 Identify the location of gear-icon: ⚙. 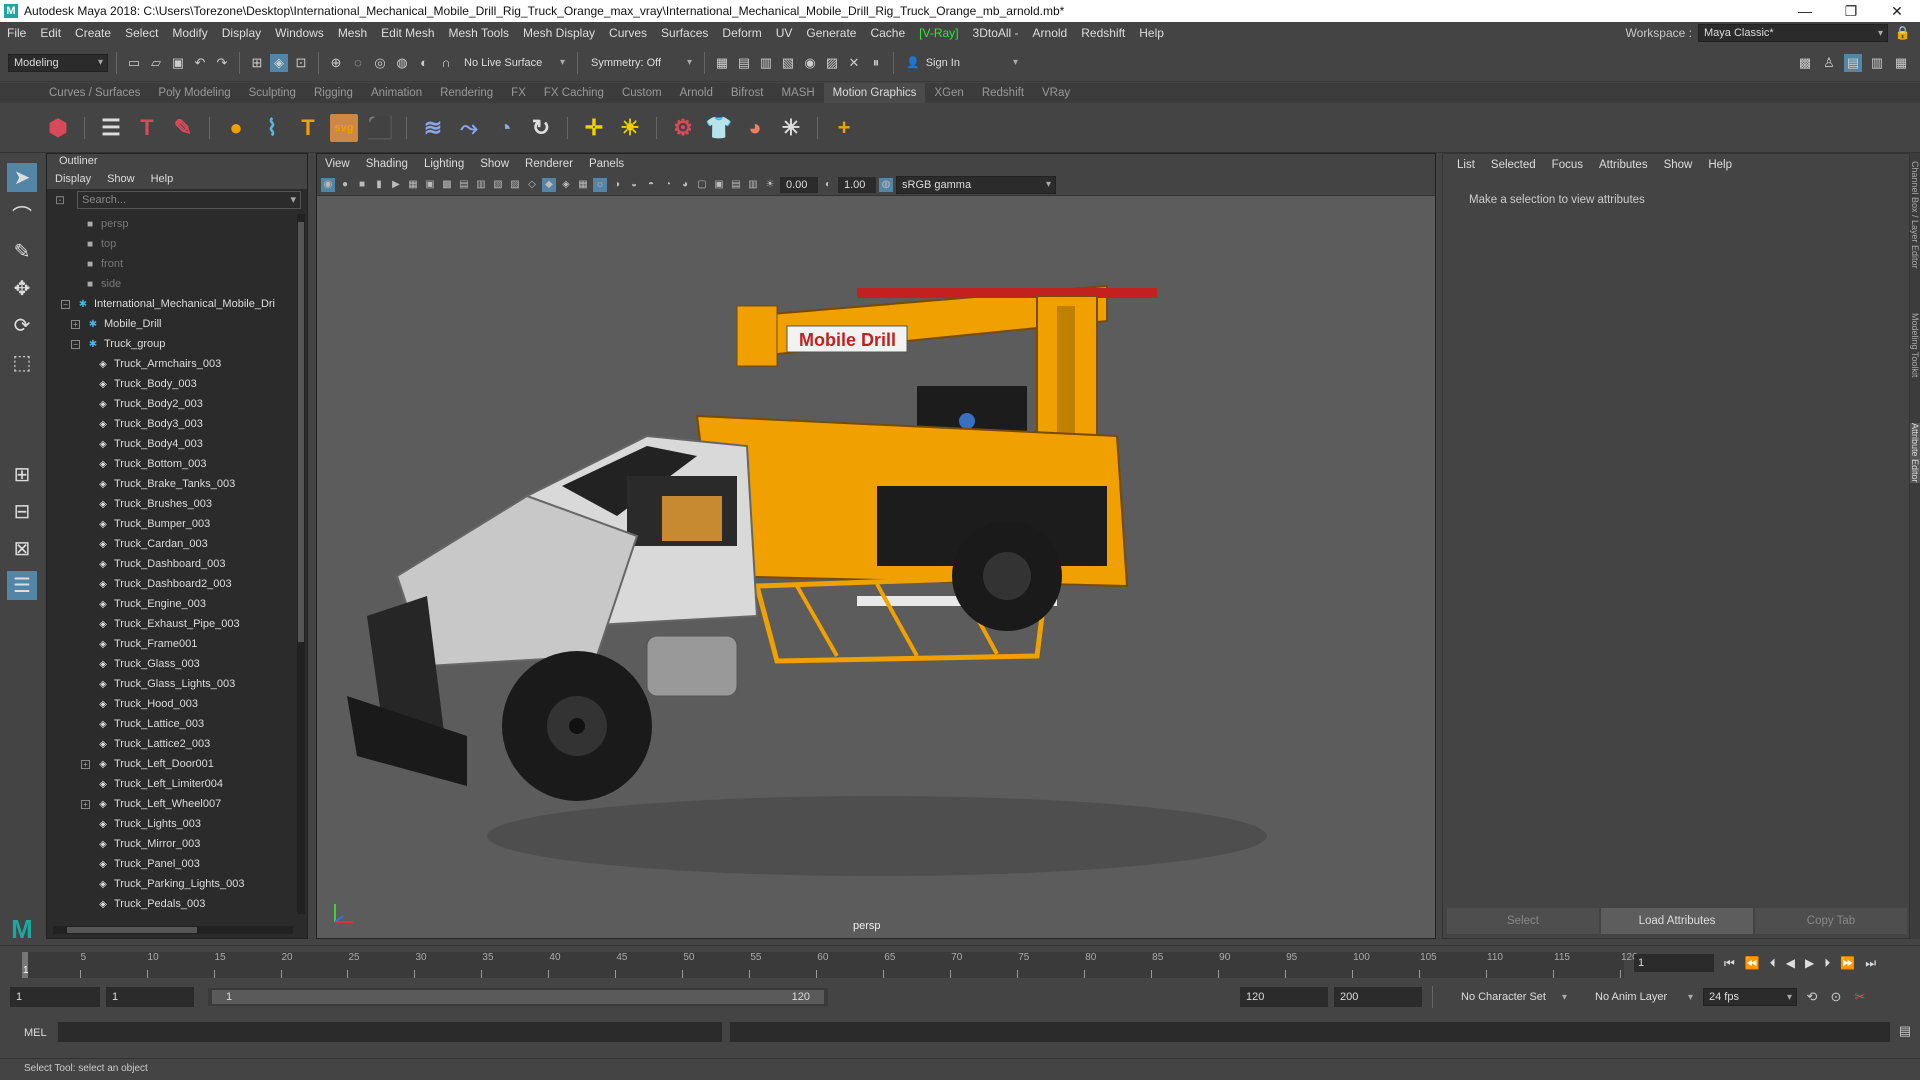
(683, 128).